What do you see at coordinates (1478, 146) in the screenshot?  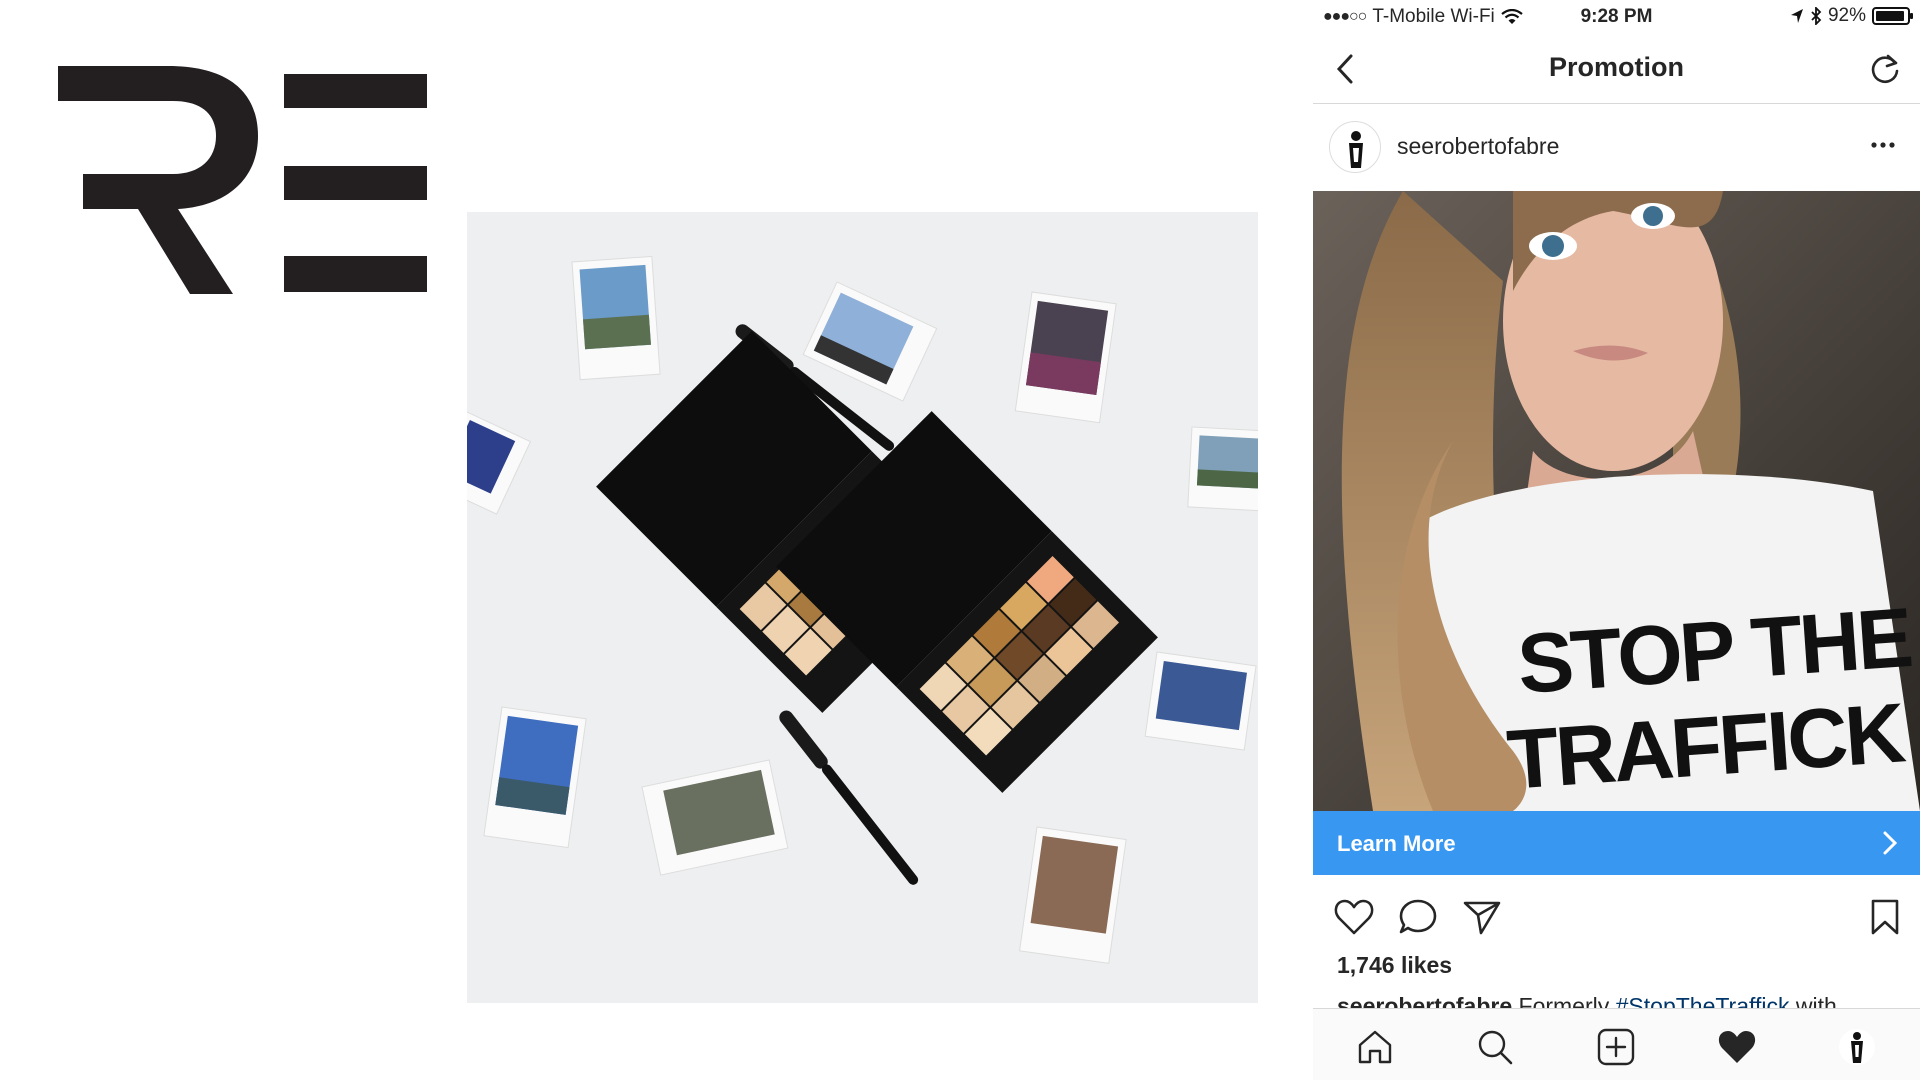 I see `post-username: seerobertofabre` at bounding box center [1478, 146].